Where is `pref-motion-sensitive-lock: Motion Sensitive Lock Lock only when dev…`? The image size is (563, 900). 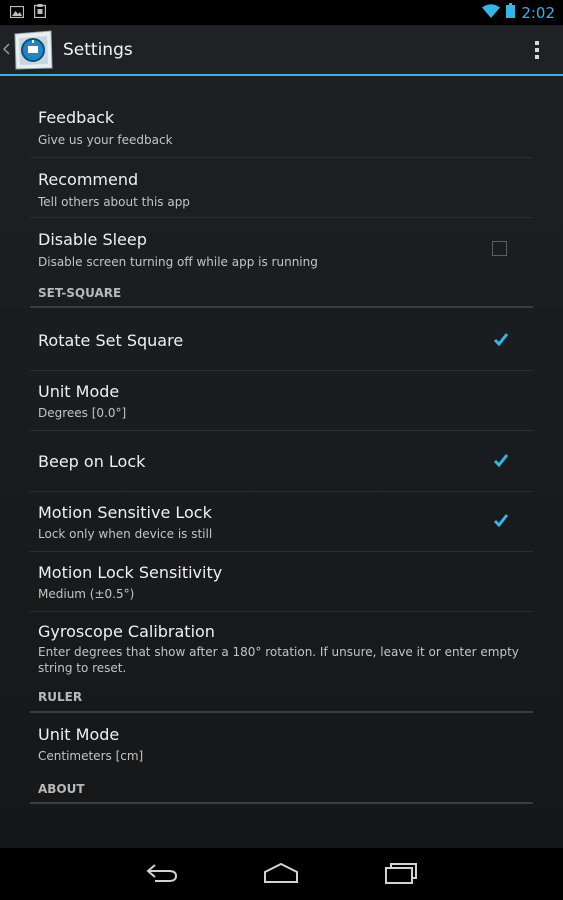 pref-motion-sensitive-lock: Motion Sensitive Lock Lock only when dev… is located at coordinates (281, 522).